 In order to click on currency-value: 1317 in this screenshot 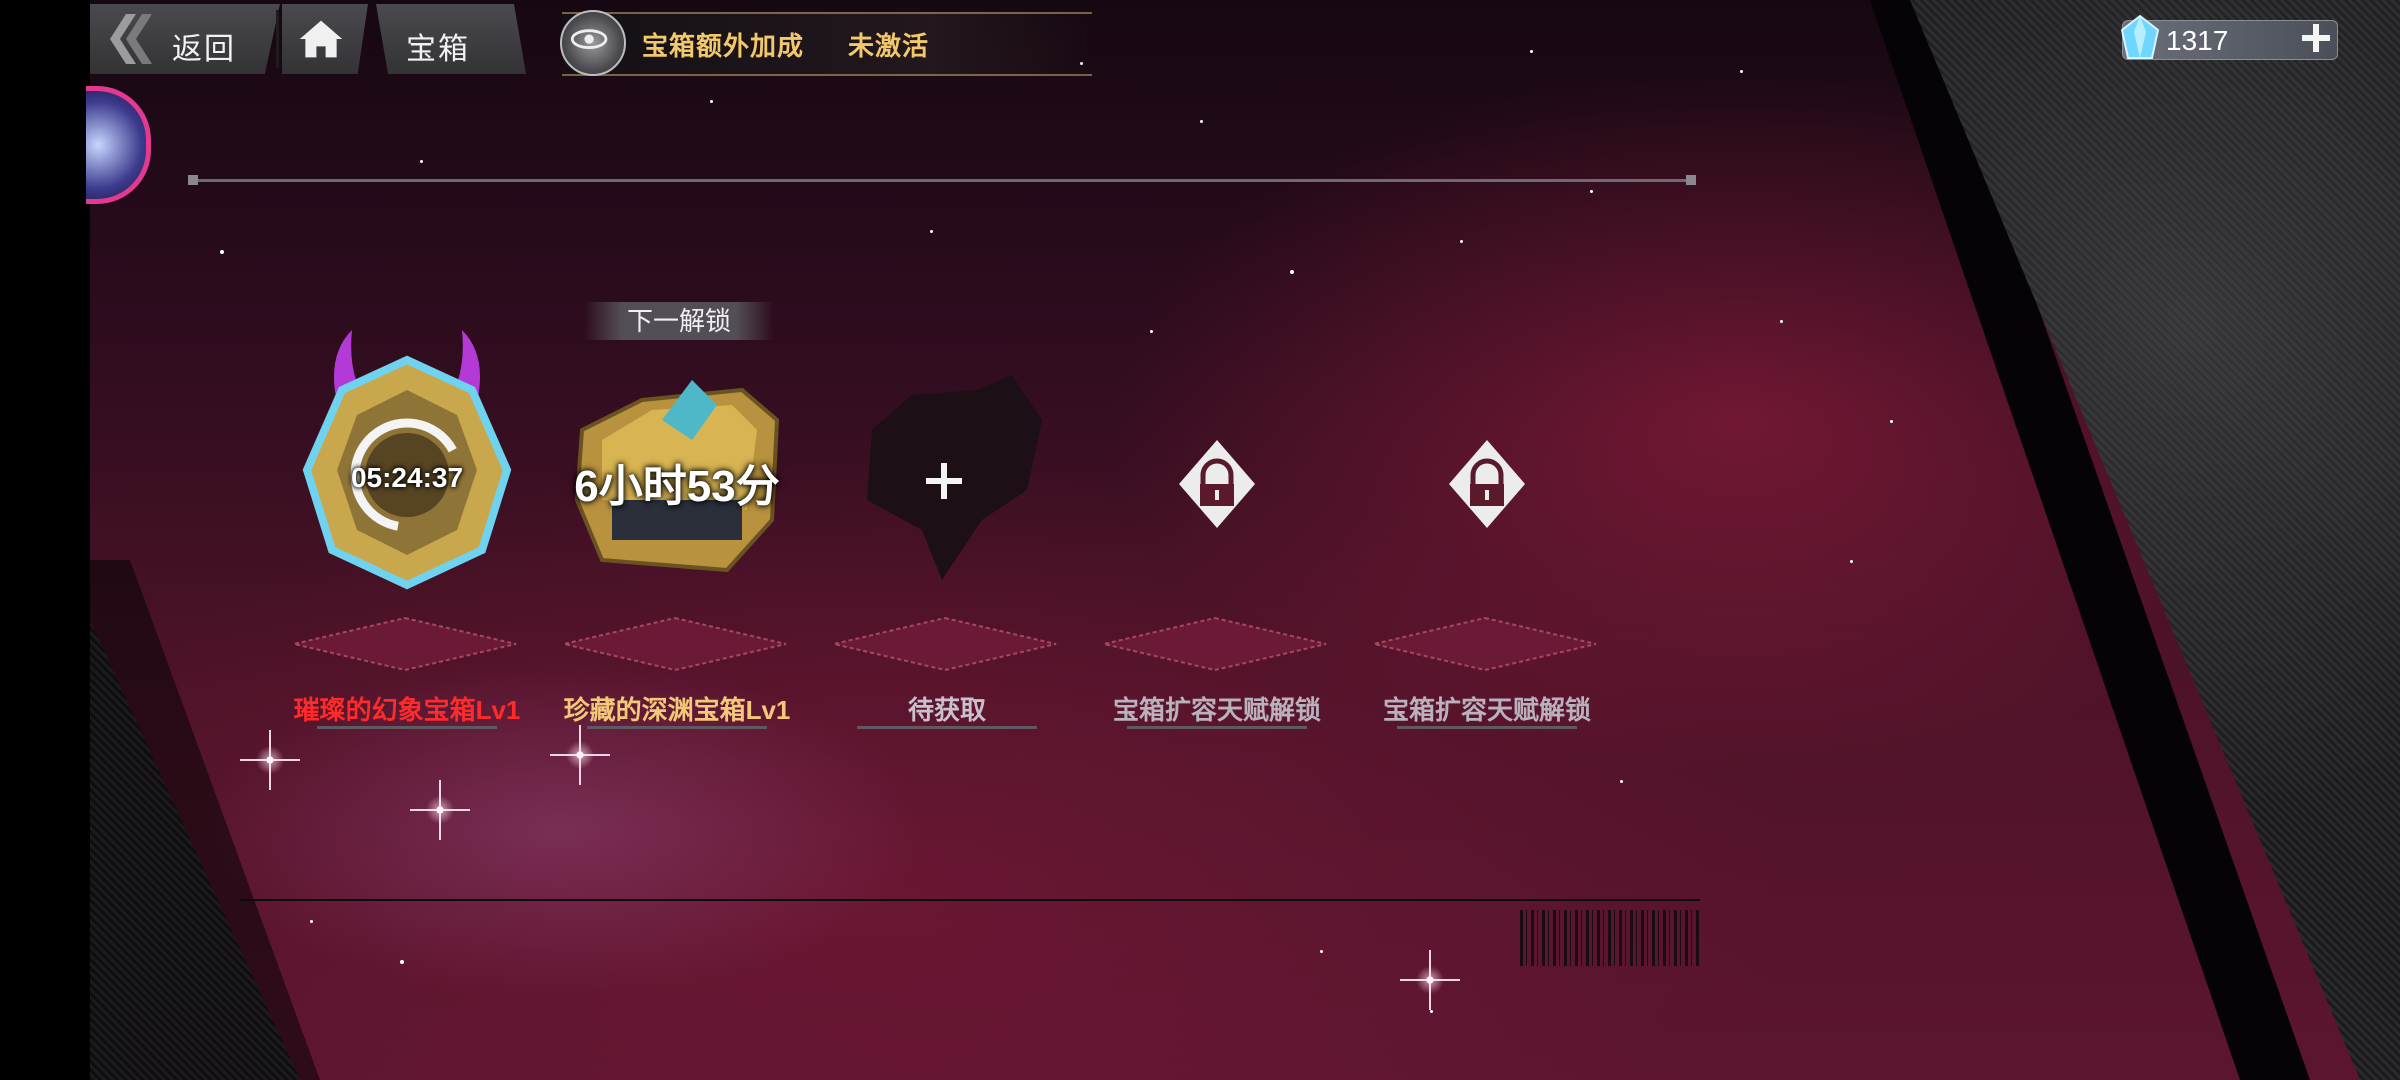, I will do `click(2197, 40)`.